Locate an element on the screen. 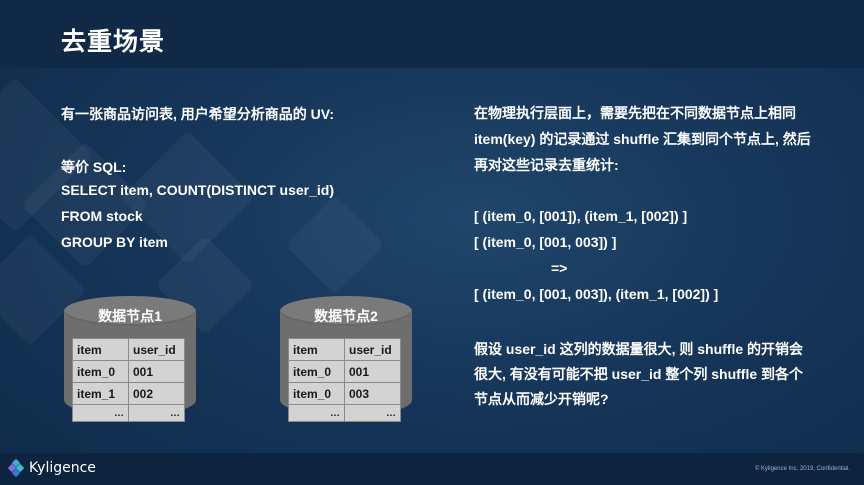  sql-line: GROUP BY item is located at coordinates (114, 242).